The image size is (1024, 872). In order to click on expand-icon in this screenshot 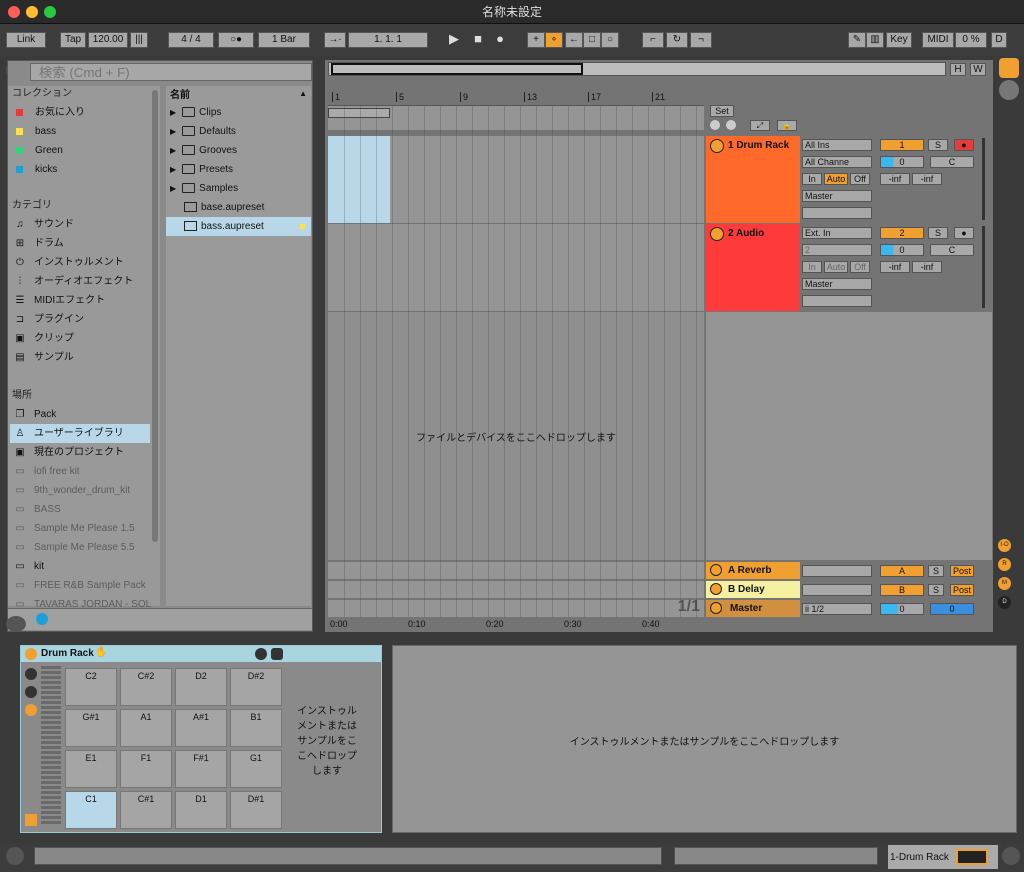, I will do `click(31, 820)`.